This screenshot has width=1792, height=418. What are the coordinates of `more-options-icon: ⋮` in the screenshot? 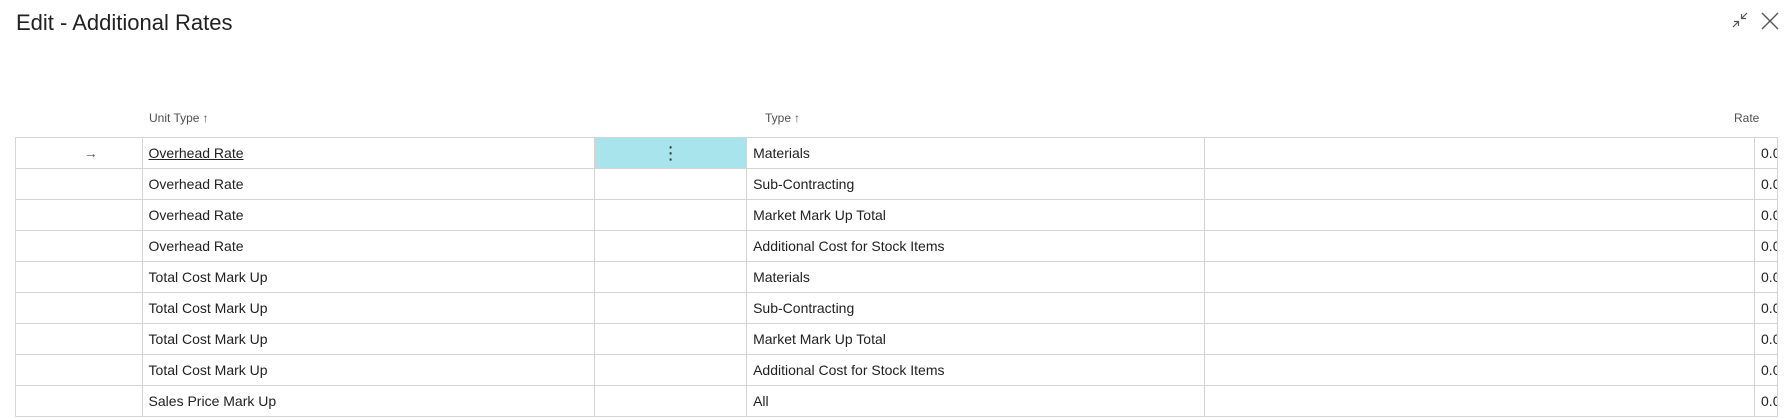 It's located at (671, 153).